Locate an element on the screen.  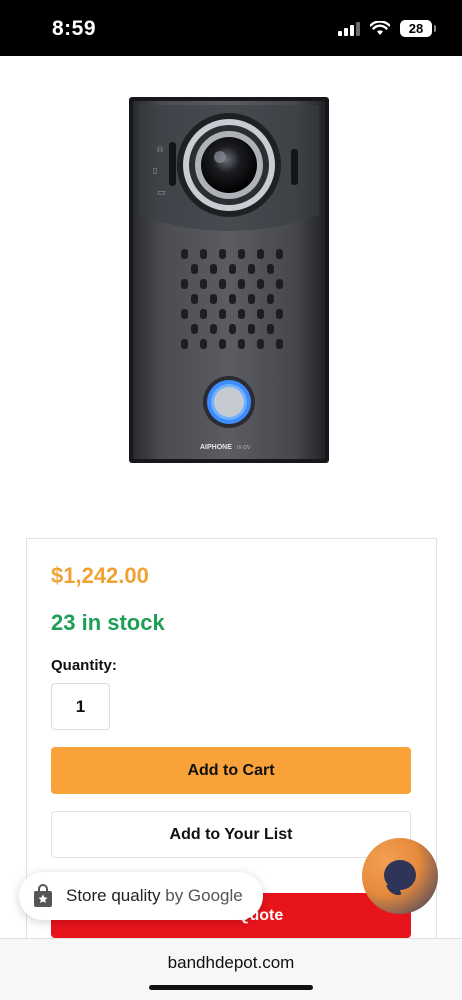
google-store-quality-badge: Store quality by Google is located at coordinates (141, 896).